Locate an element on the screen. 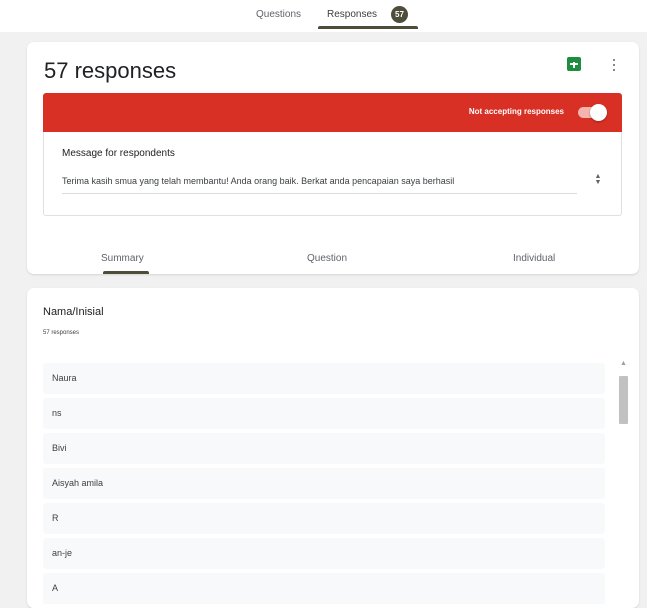 Image resolution: width=647 pixels, height=608 pixels. accepting-responses-toggle is located at coordinates (592, 112).